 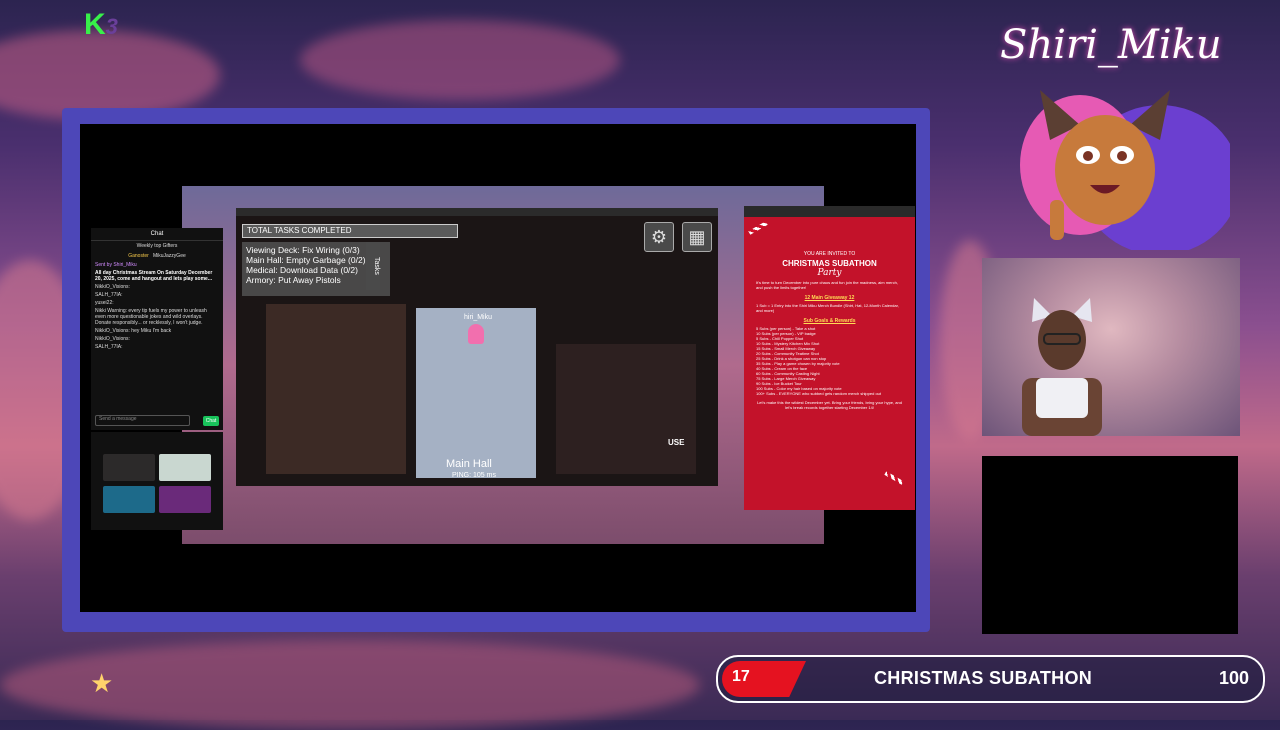 What do you see at coordinates (474, 475) in the screenshot?
I see `ping-readout: PING: 105 ms` at bounding box center [474, 475].